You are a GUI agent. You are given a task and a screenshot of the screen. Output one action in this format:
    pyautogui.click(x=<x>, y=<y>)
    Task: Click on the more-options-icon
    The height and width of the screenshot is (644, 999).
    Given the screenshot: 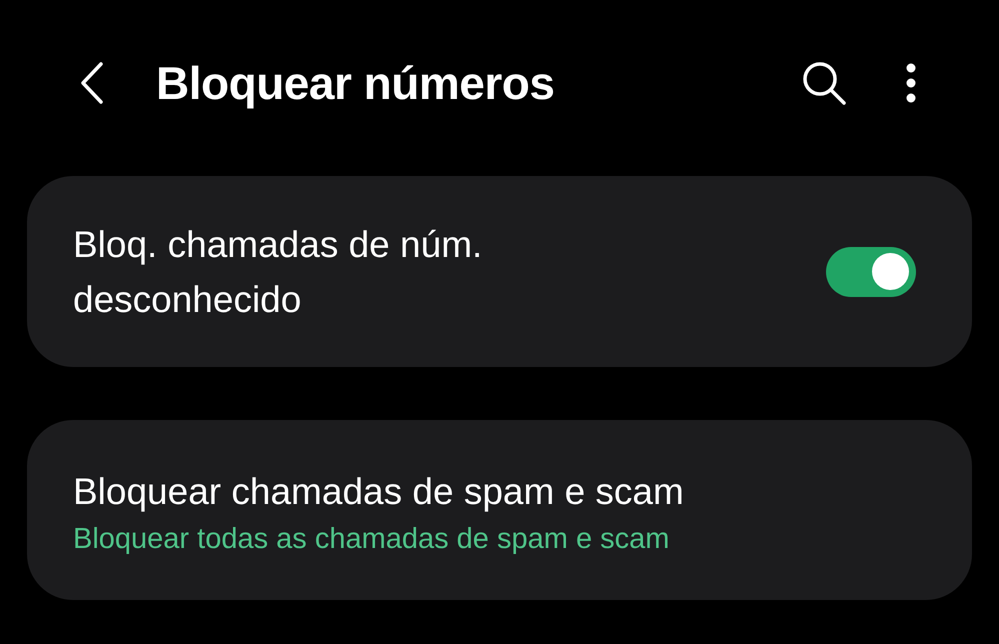 What is the action you would take?
    pyautogui.click(x=911, y=83)
    